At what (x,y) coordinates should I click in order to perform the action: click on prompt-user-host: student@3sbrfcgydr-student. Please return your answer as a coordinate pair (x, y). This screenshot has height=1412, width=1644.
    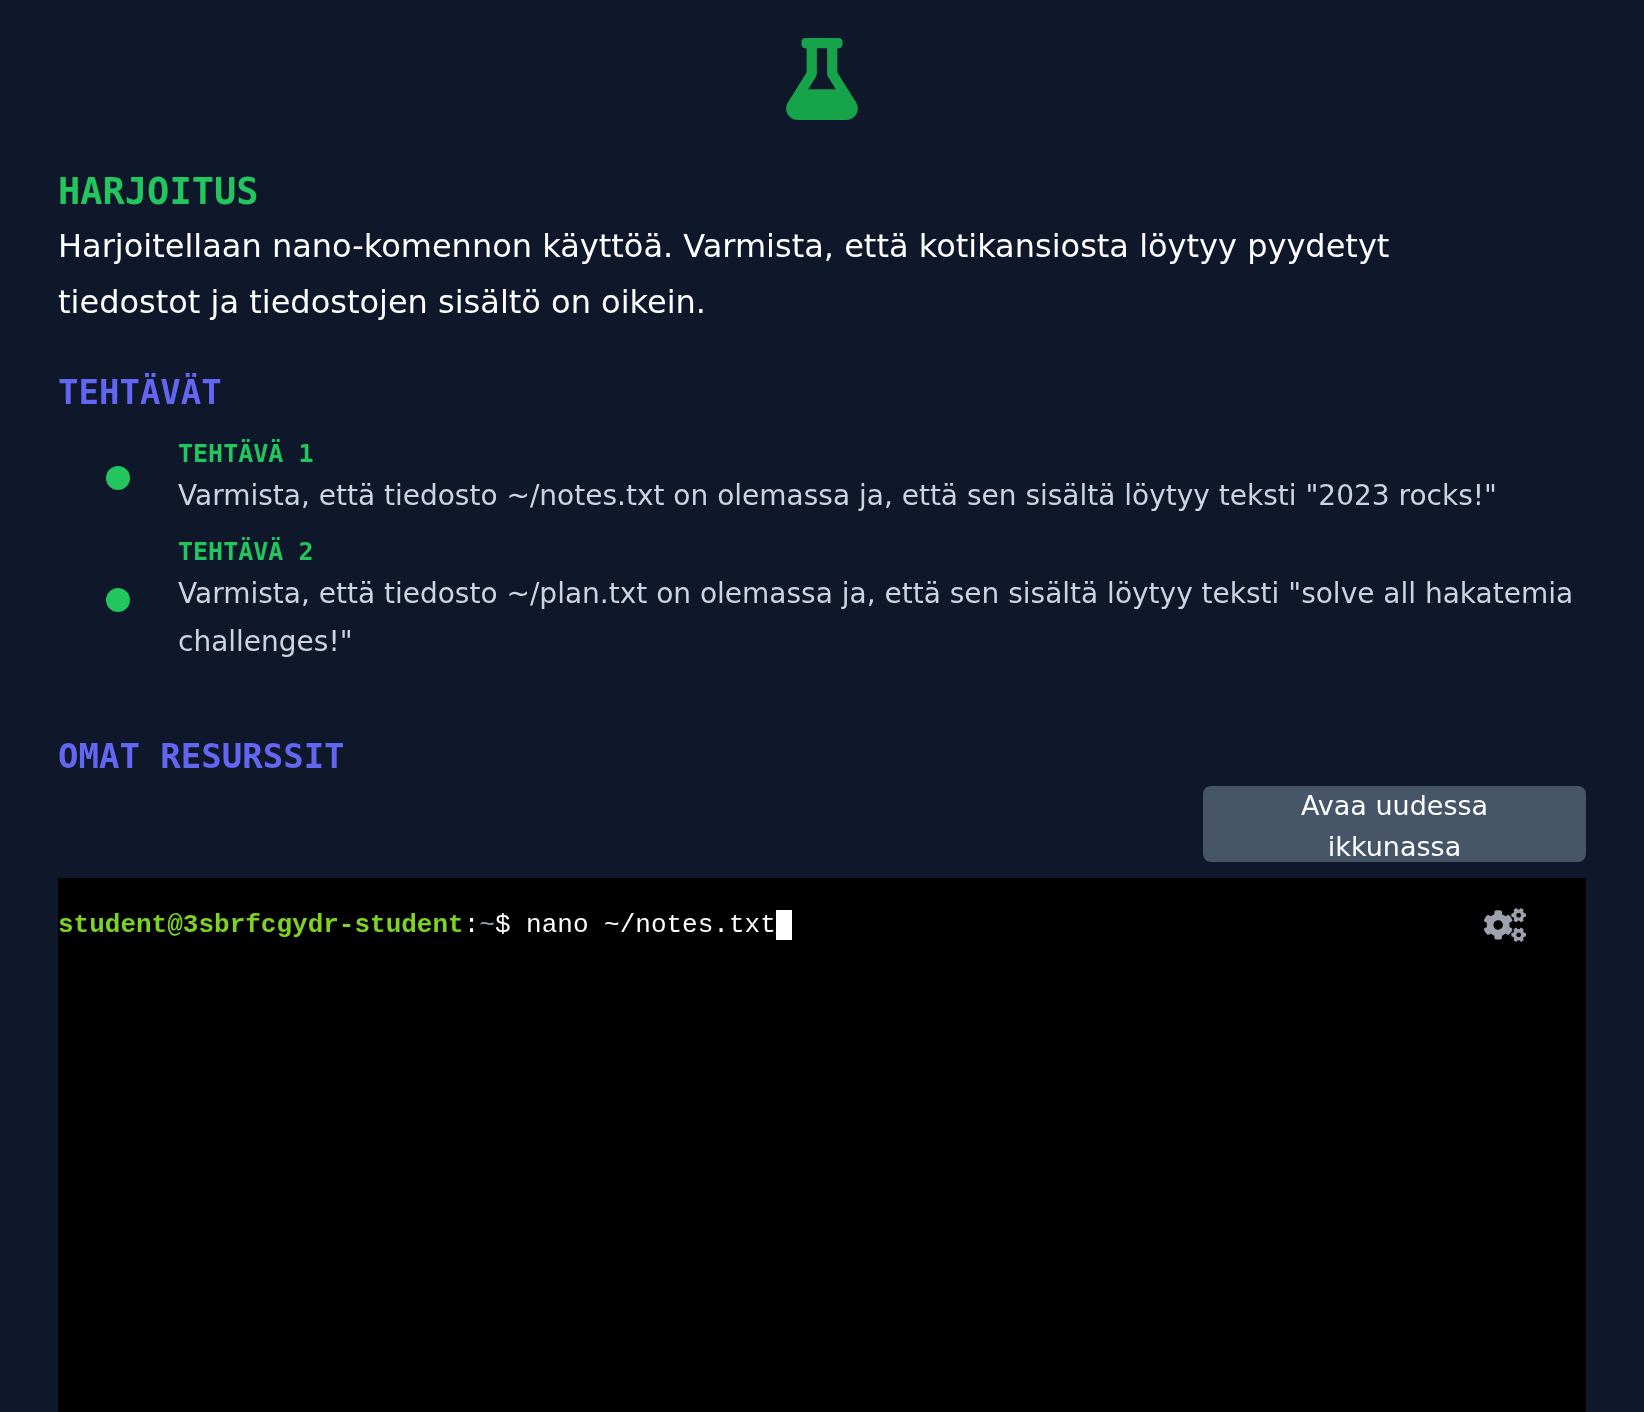
    Looking at the image, I should click on (261, 925).